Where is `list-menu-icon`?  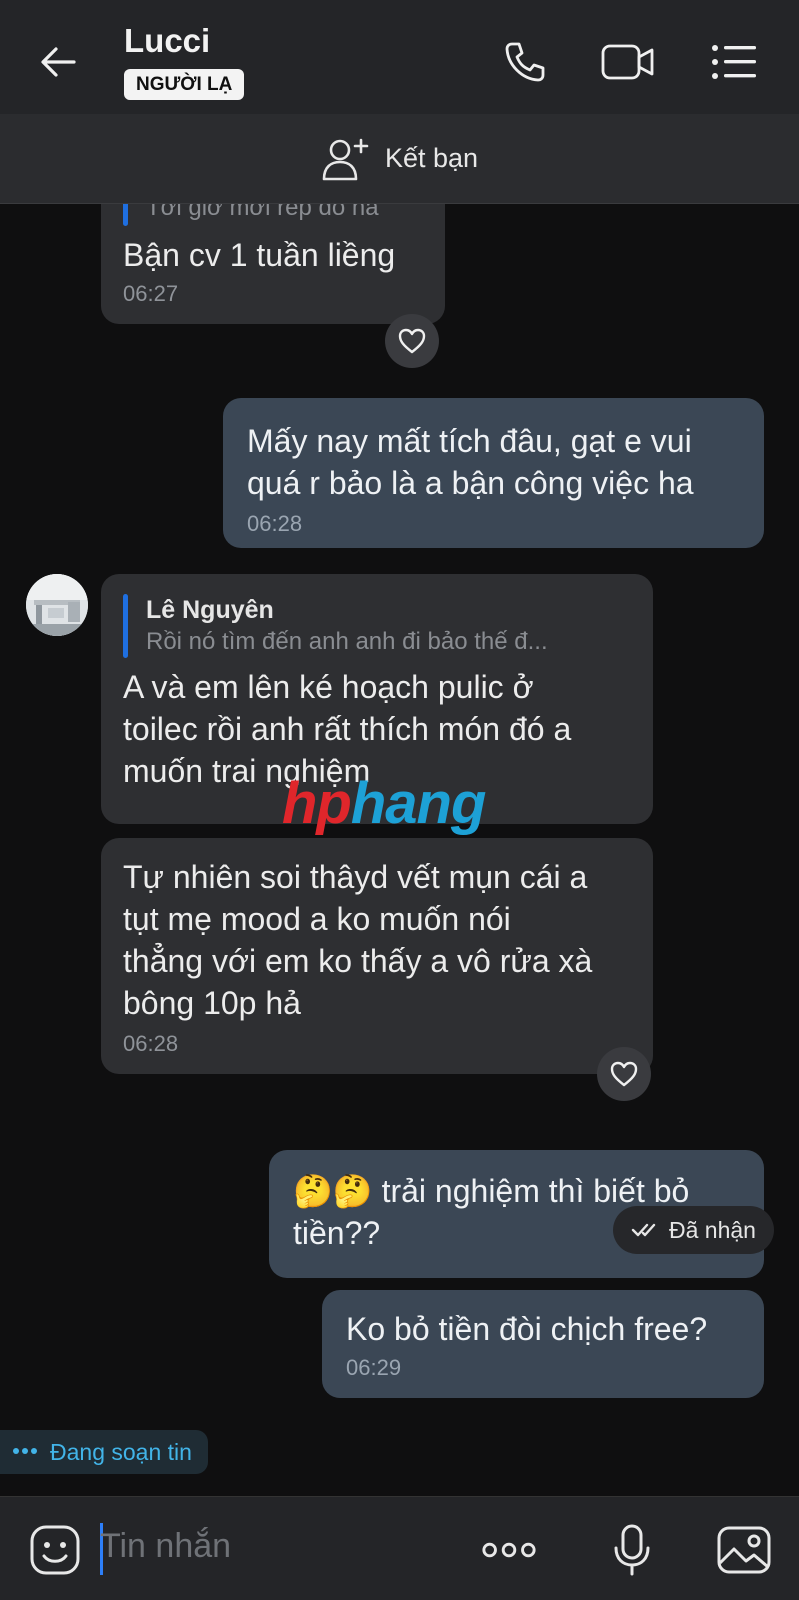 list-menu-icon is located at coordinates (734, 62).